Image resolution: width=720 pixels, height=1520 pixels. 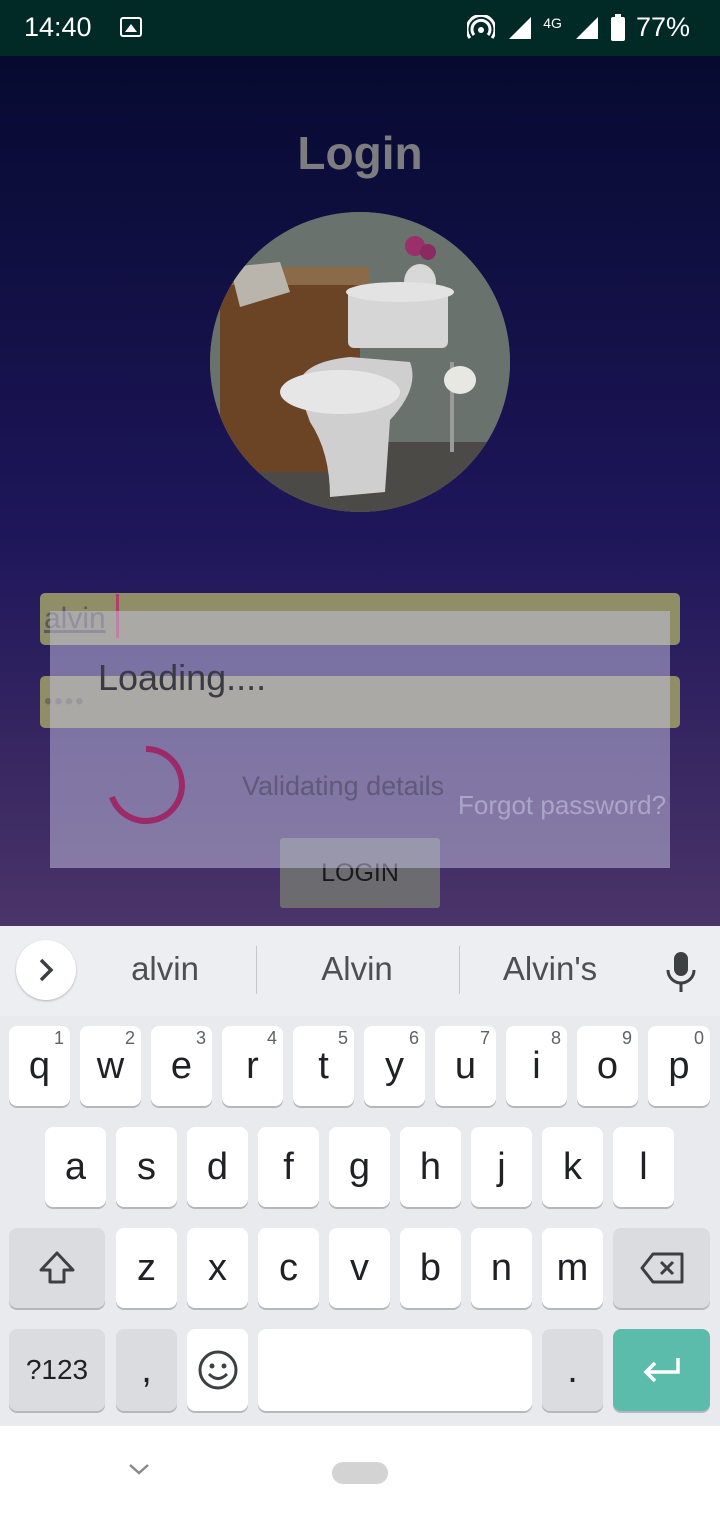 What do you see at coordinates (481, 26) in the screenshot?
I see `hotspot-icon` at bounding box center [481, 26].